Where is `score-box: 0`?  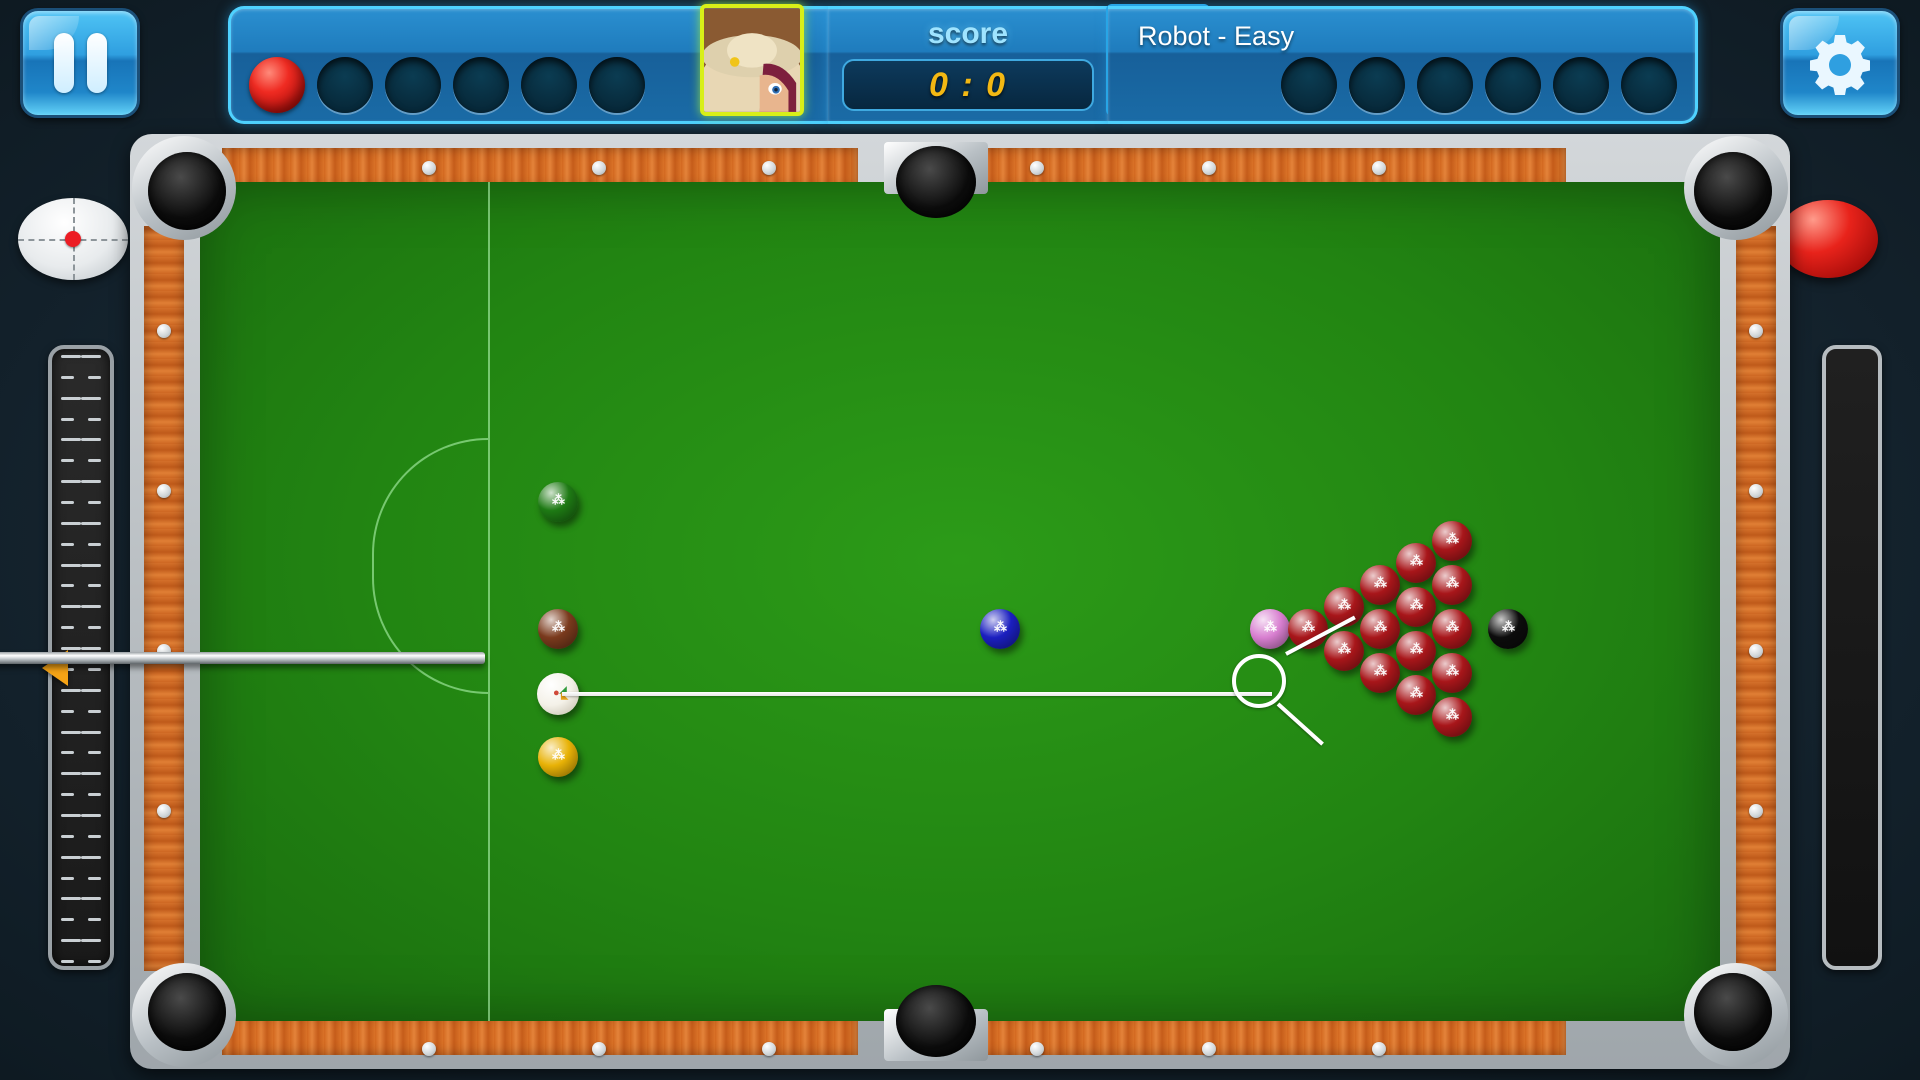 score-box: 0 is located at coordinates (968, 85).